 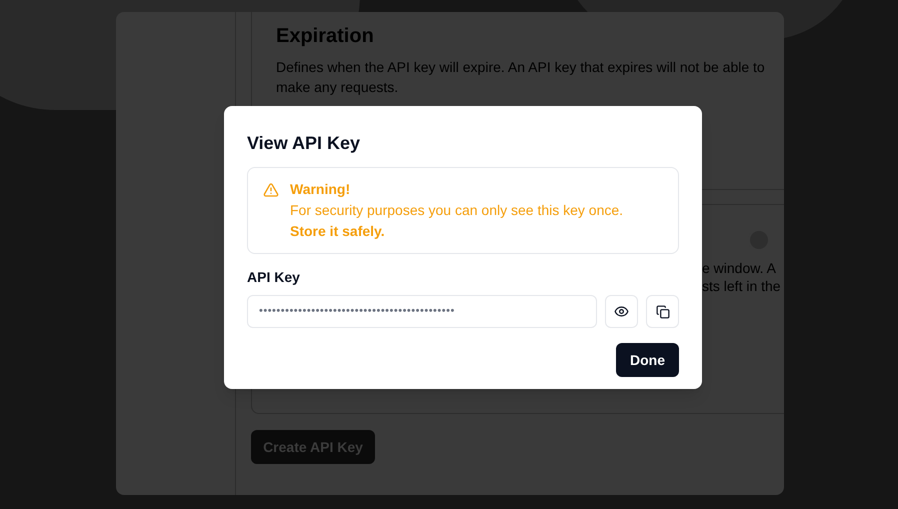 What do you see at coordinates (741, 286) in the screenshot?
I see `description-text: sts left in the` at bounding box center [741, 286].